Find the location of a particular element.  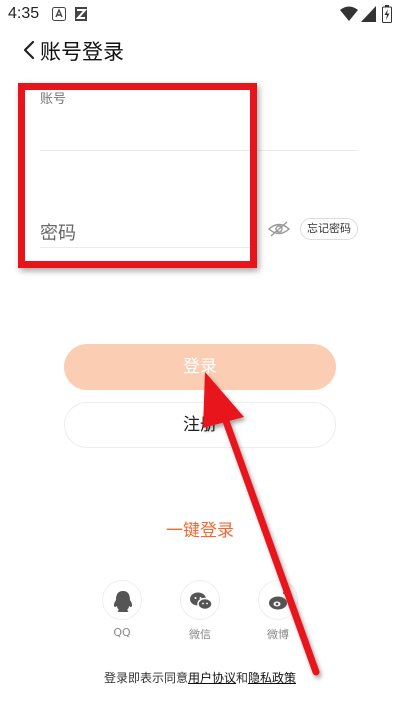

login-button: 登录 is located at coordinates (200, 367).